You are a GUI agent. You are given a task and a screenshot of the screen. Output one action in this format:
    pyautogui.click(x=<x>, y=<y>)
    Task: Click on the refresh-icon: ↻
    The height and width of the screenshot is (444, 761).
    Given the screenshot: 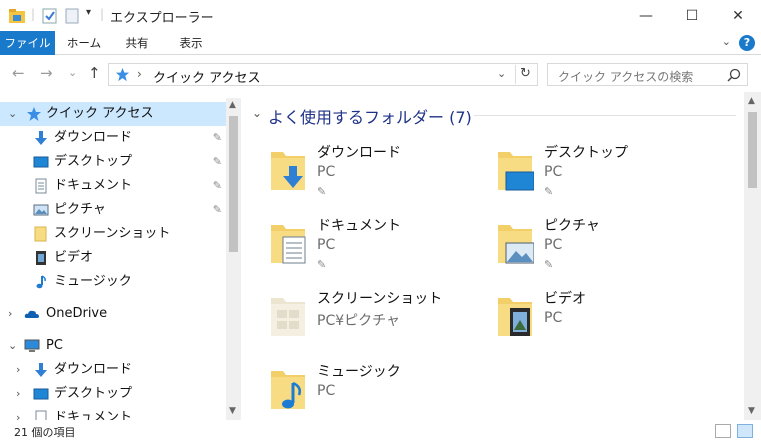 What is the action you would take?
    pyautogui.click(x=525, y=73)
    